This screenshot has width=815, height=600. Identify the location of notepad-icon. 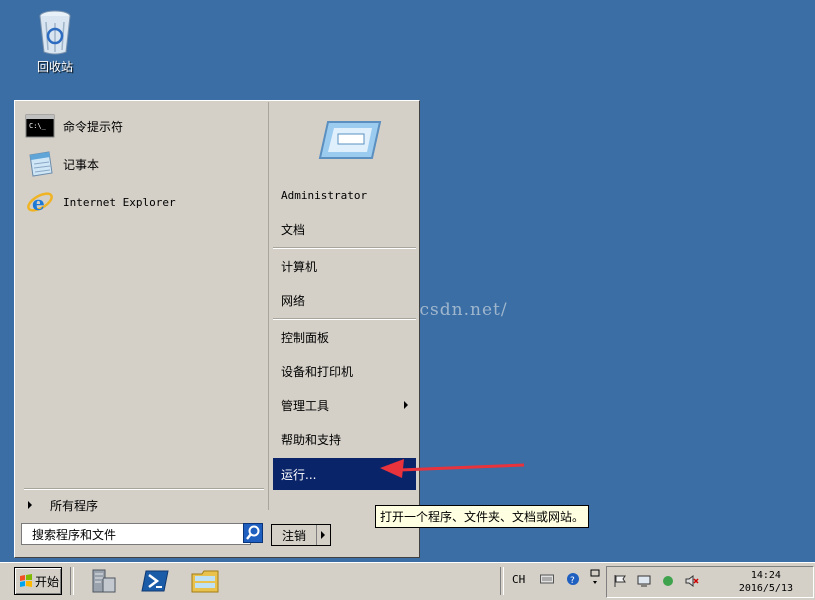
(41, 164).